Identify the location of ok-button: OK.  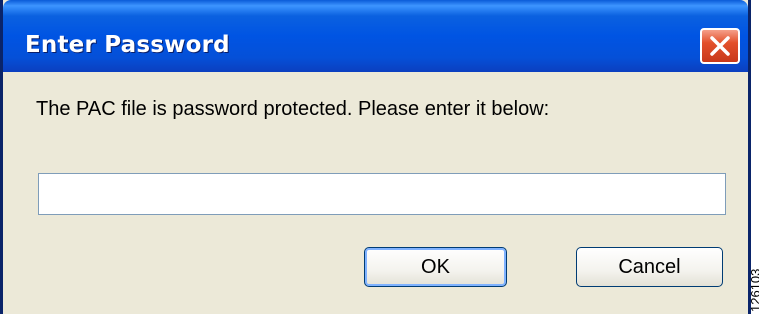
(435, 267).